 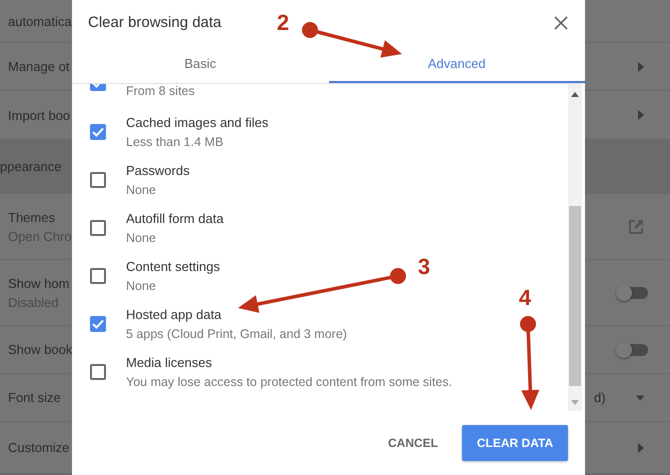 I want to click on item-label: Autofill form data, so click(x=175, y=218).